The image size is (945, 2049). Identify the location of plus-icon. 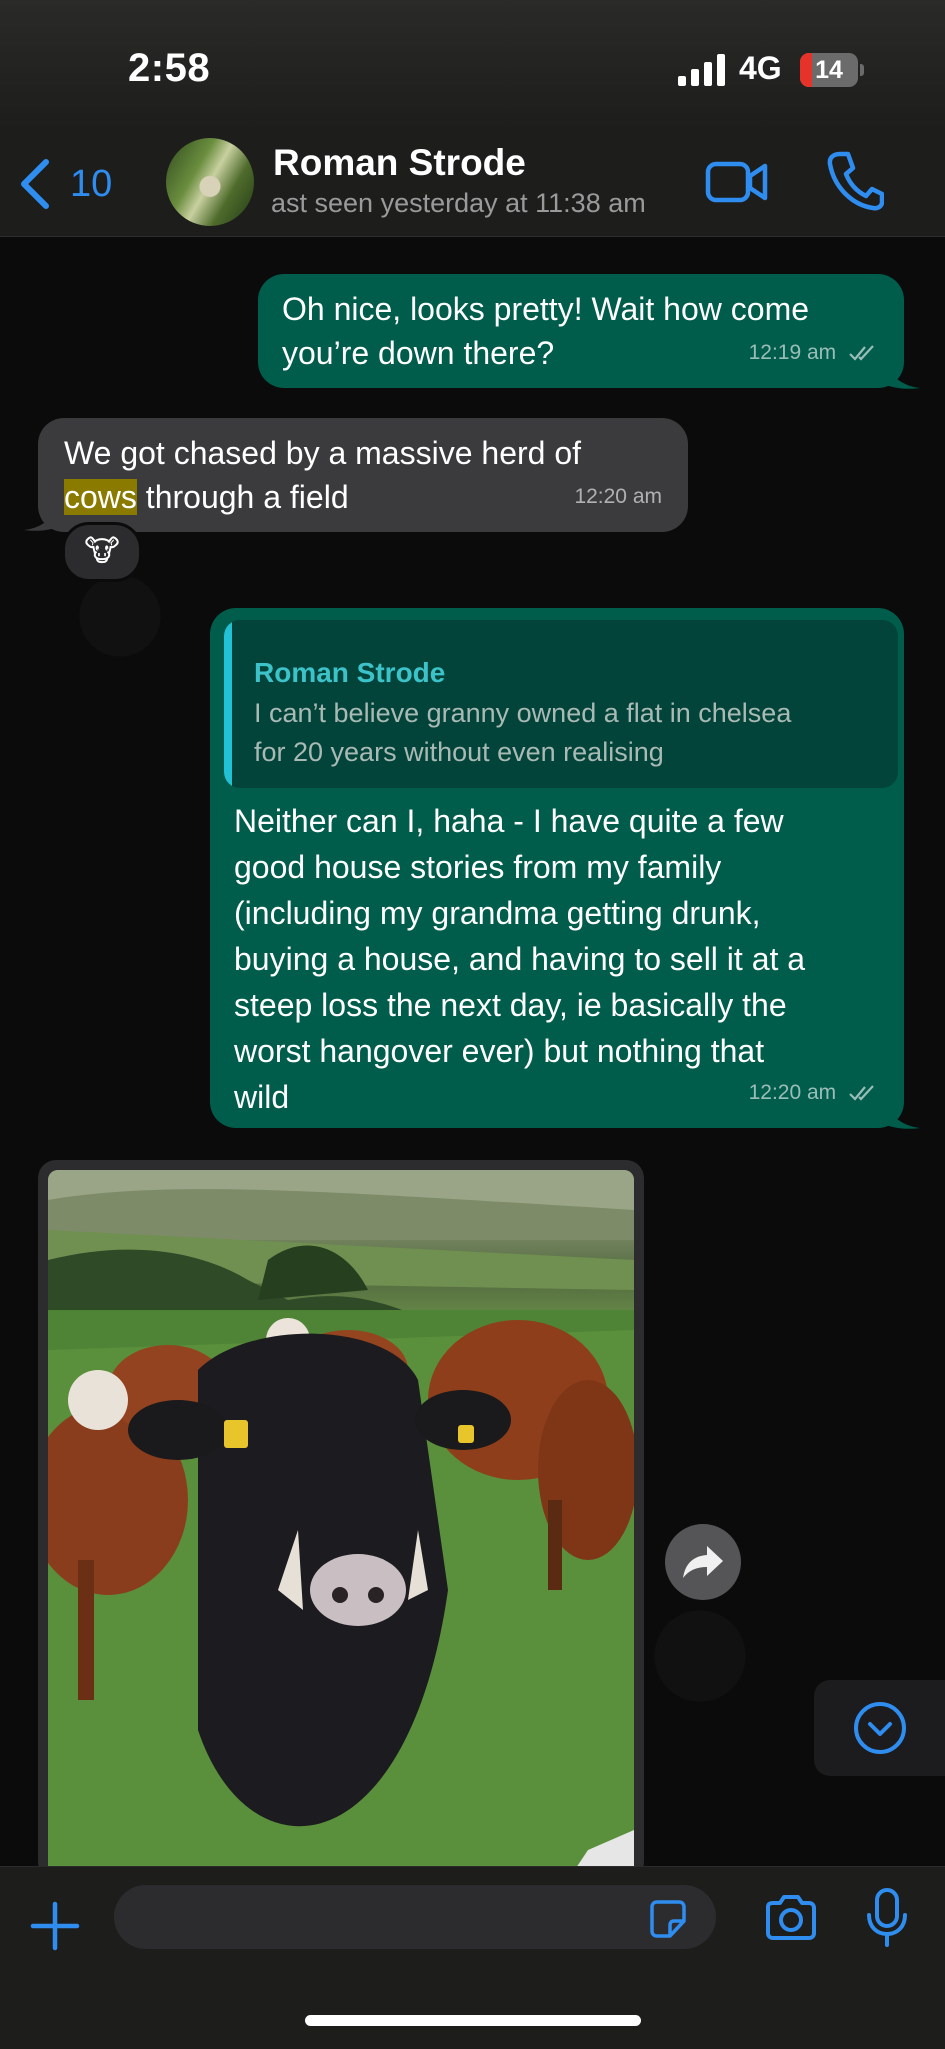
(55, 1926).